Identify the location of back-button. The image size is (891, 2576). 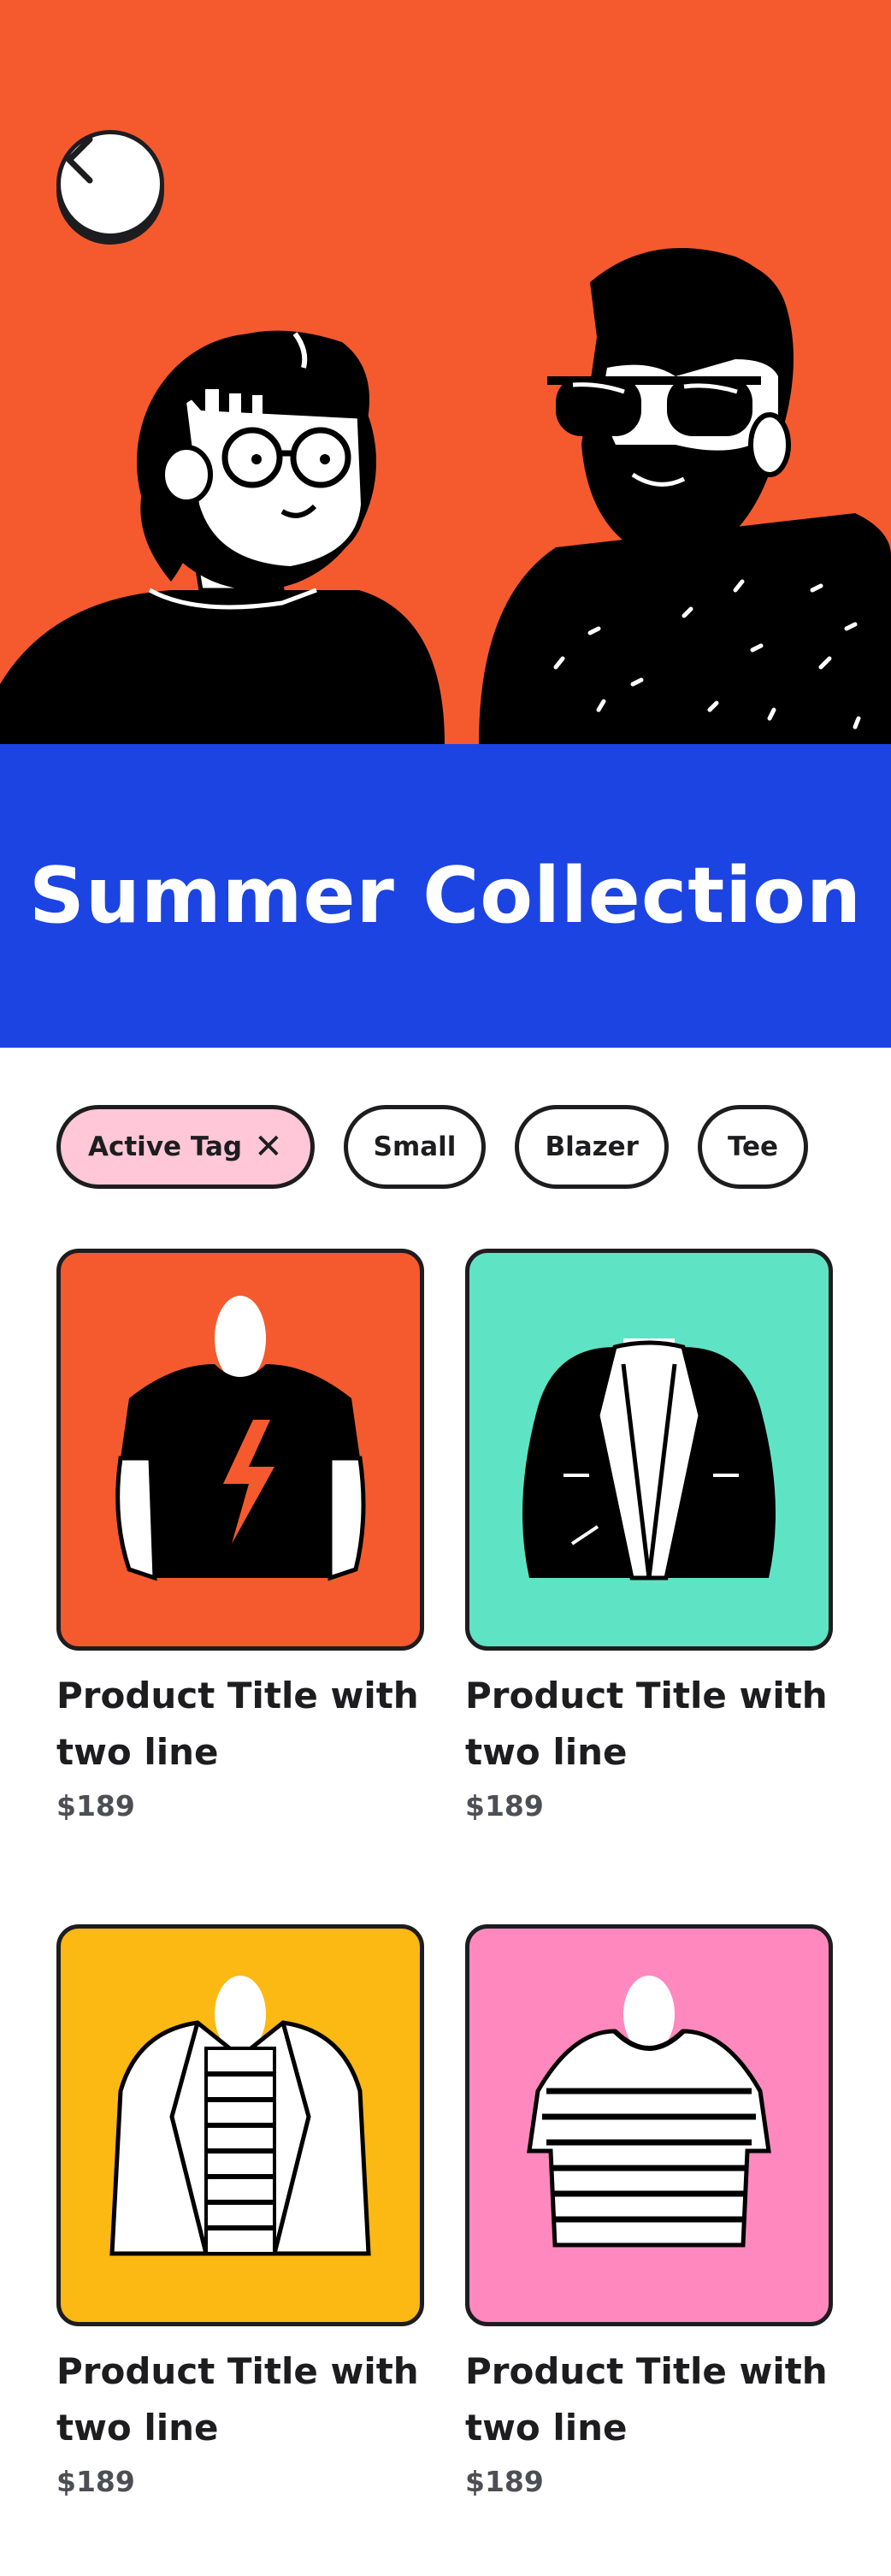
(110, 184).